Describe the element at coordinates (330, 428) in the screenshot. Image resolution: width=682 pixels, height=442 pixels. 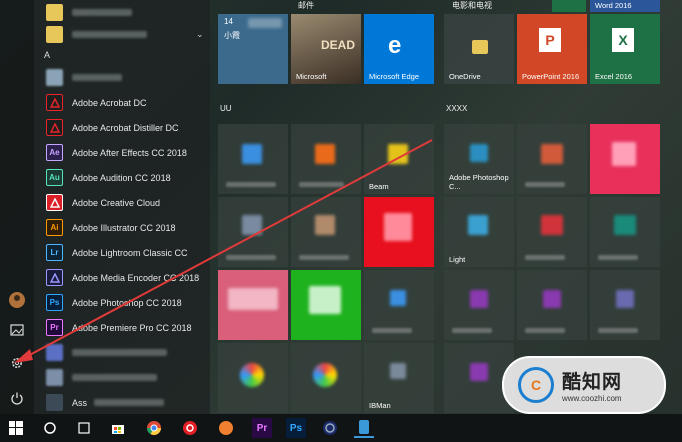
I see `cinema4d-icon` at that location.